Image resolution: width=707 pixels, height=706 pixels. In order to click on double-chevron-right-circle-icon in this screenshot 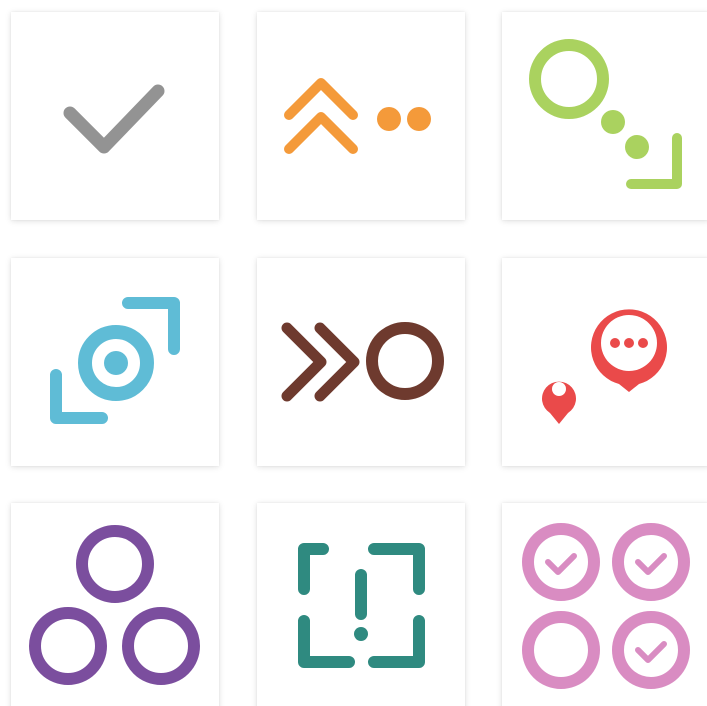, I will do `click(362, 362)`.